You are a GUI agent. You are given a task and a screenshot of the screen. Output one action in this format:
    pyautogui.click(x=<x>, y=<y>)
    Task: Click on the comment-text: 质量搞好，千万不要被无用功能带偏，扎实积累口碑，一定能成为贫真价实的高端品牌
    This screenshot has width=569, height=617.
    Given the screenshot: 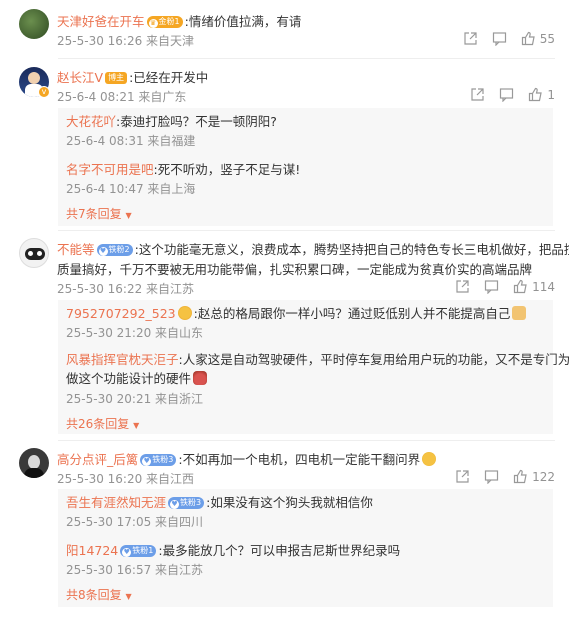 What is the action you would take?
    pyautogui.click(x=295, y=269)
    